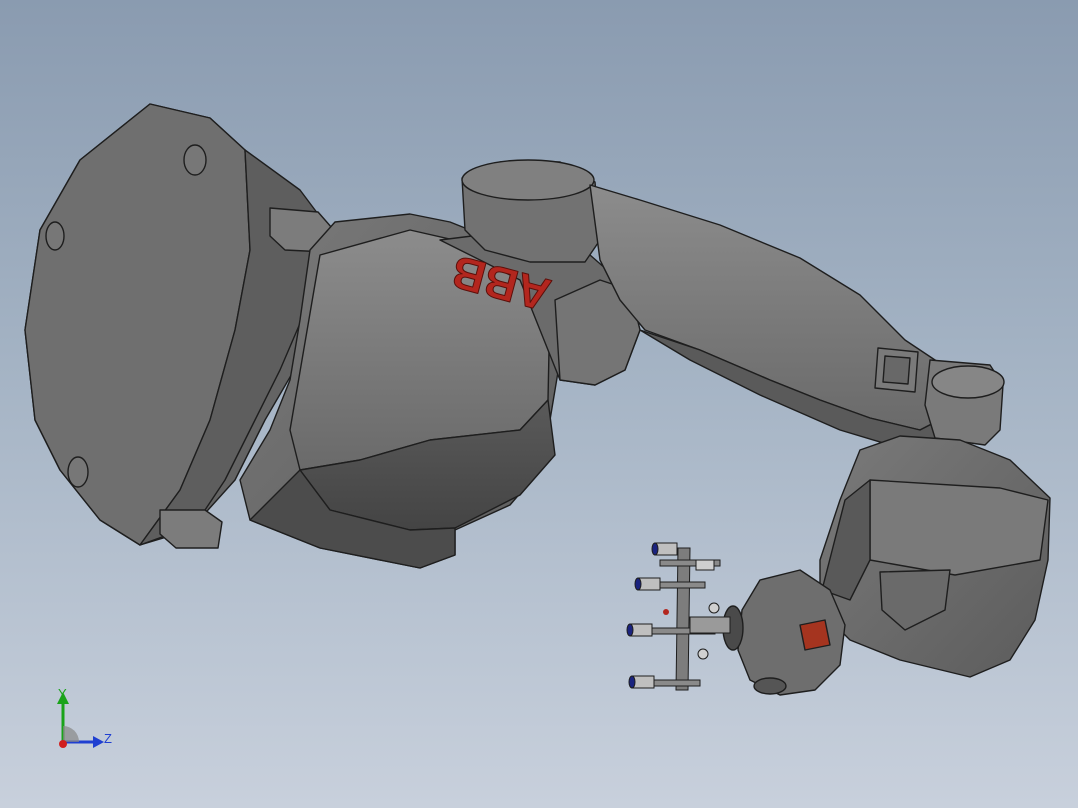 Image resolution: width=1078 pixels, height=808 pixels. What do you see at coordinates (666, 612) in the screenshot?
I see `gripper-marker` at bounding box center [666, 612].